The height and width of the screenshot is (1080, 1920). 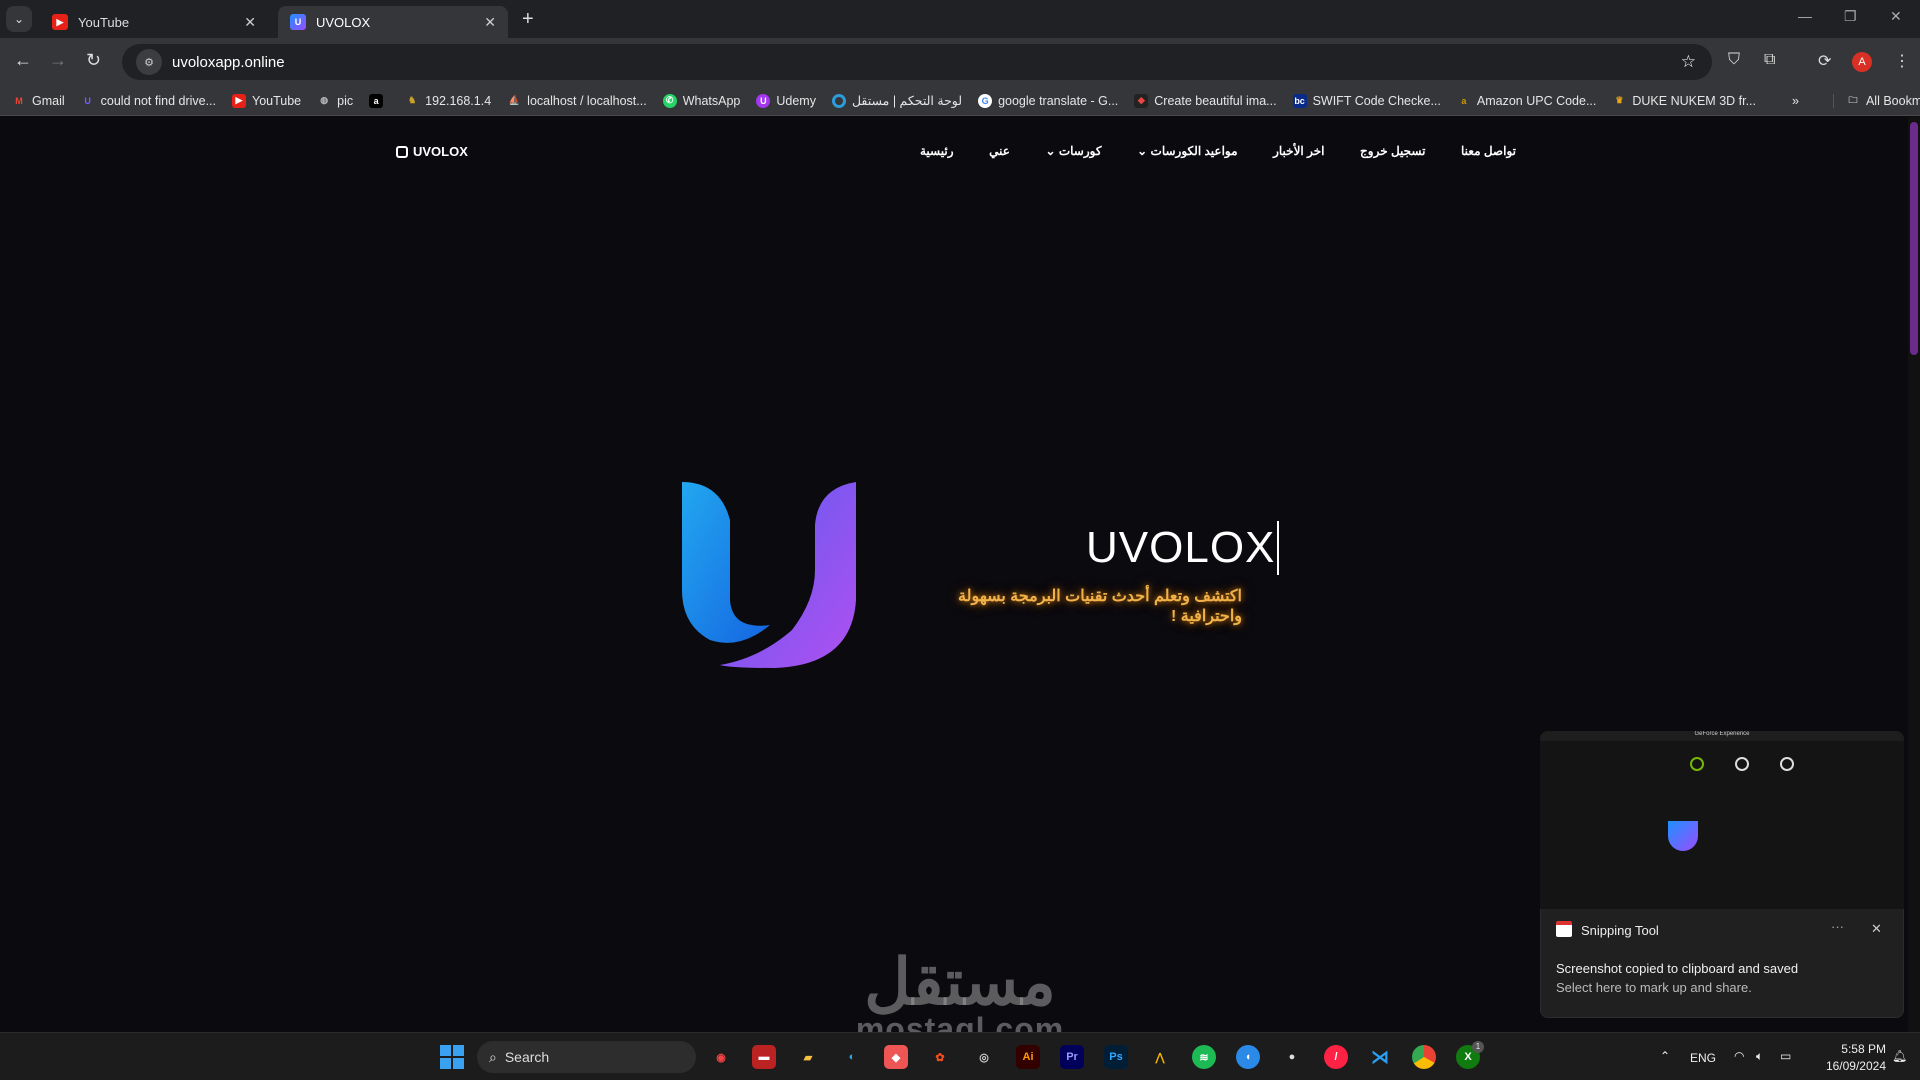 What do you see at coordinates (335, 101) in the screenshot?
I see `bookmark-pic: ◍ pic` at bounding box center [335, 101].